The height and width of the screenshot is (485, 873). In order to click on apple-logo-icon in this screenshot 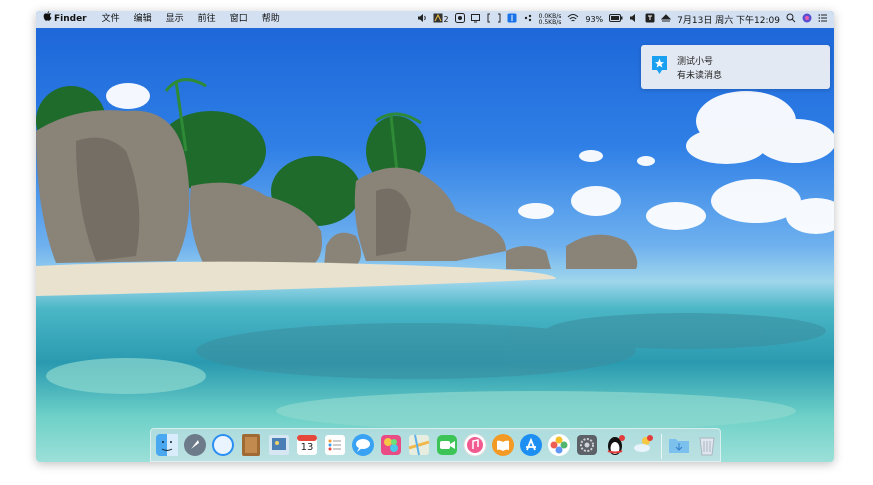, I will do `click(44, 19)`.